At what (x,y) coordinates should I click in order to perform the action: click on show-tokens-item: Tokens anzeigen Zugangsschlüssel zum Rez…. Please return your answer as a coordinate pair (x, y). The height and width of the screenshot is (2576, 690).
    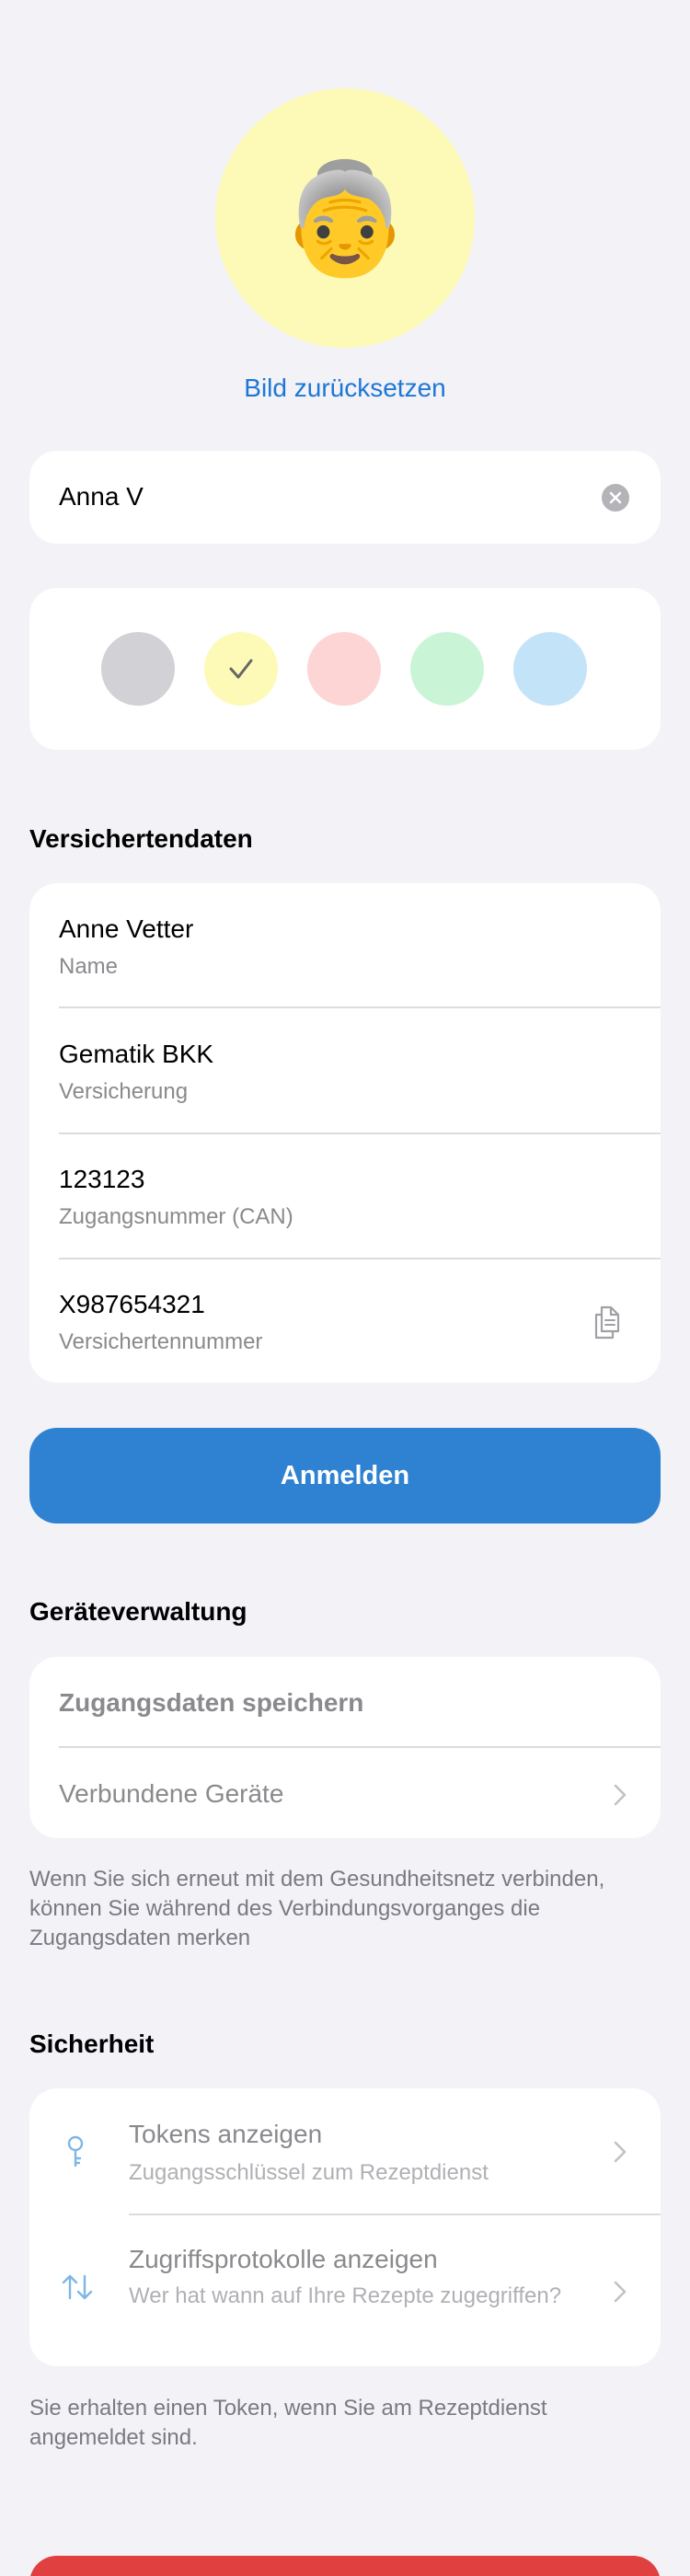
    Looking at the image, I should click on (345, 2151).